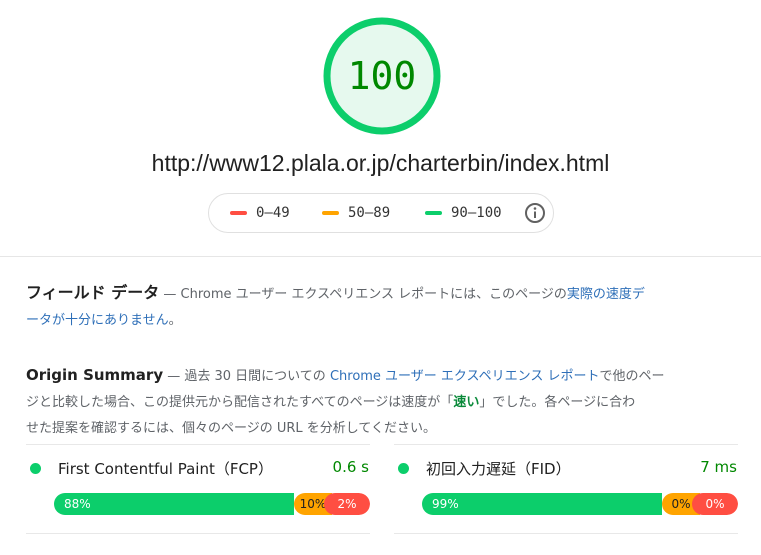  Describe the element at coordinates (465, 376) in the screenshot. I see `crux-report-link: Chrome ユーザー エクスペリエンス レポート` at that location.